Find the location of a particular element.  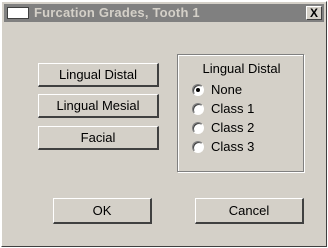

title-bar: Furcation Grades, Tooth 1 X is located at coordinates (164, 13).